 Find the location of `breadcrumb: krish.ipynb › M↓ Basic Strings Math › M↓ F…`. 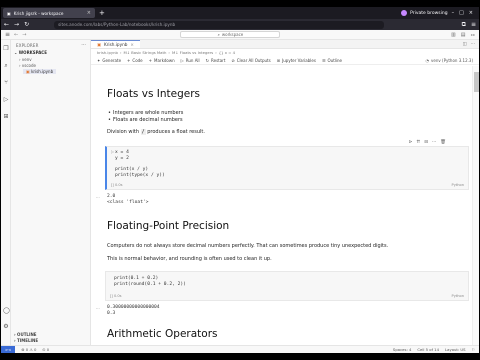

breadcrumb: krish.ipynb › M↓ Basic Strings Math › M↓ F… is located at coordinates (166, 52).